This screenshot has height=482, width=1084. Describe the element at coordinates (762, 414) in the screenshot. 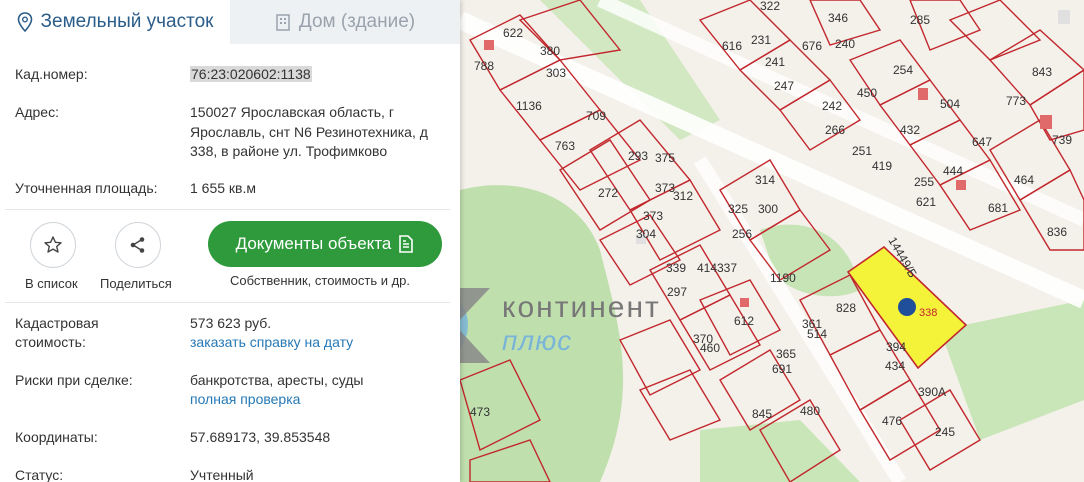

I see `parcel-number-label: 845` at that location.